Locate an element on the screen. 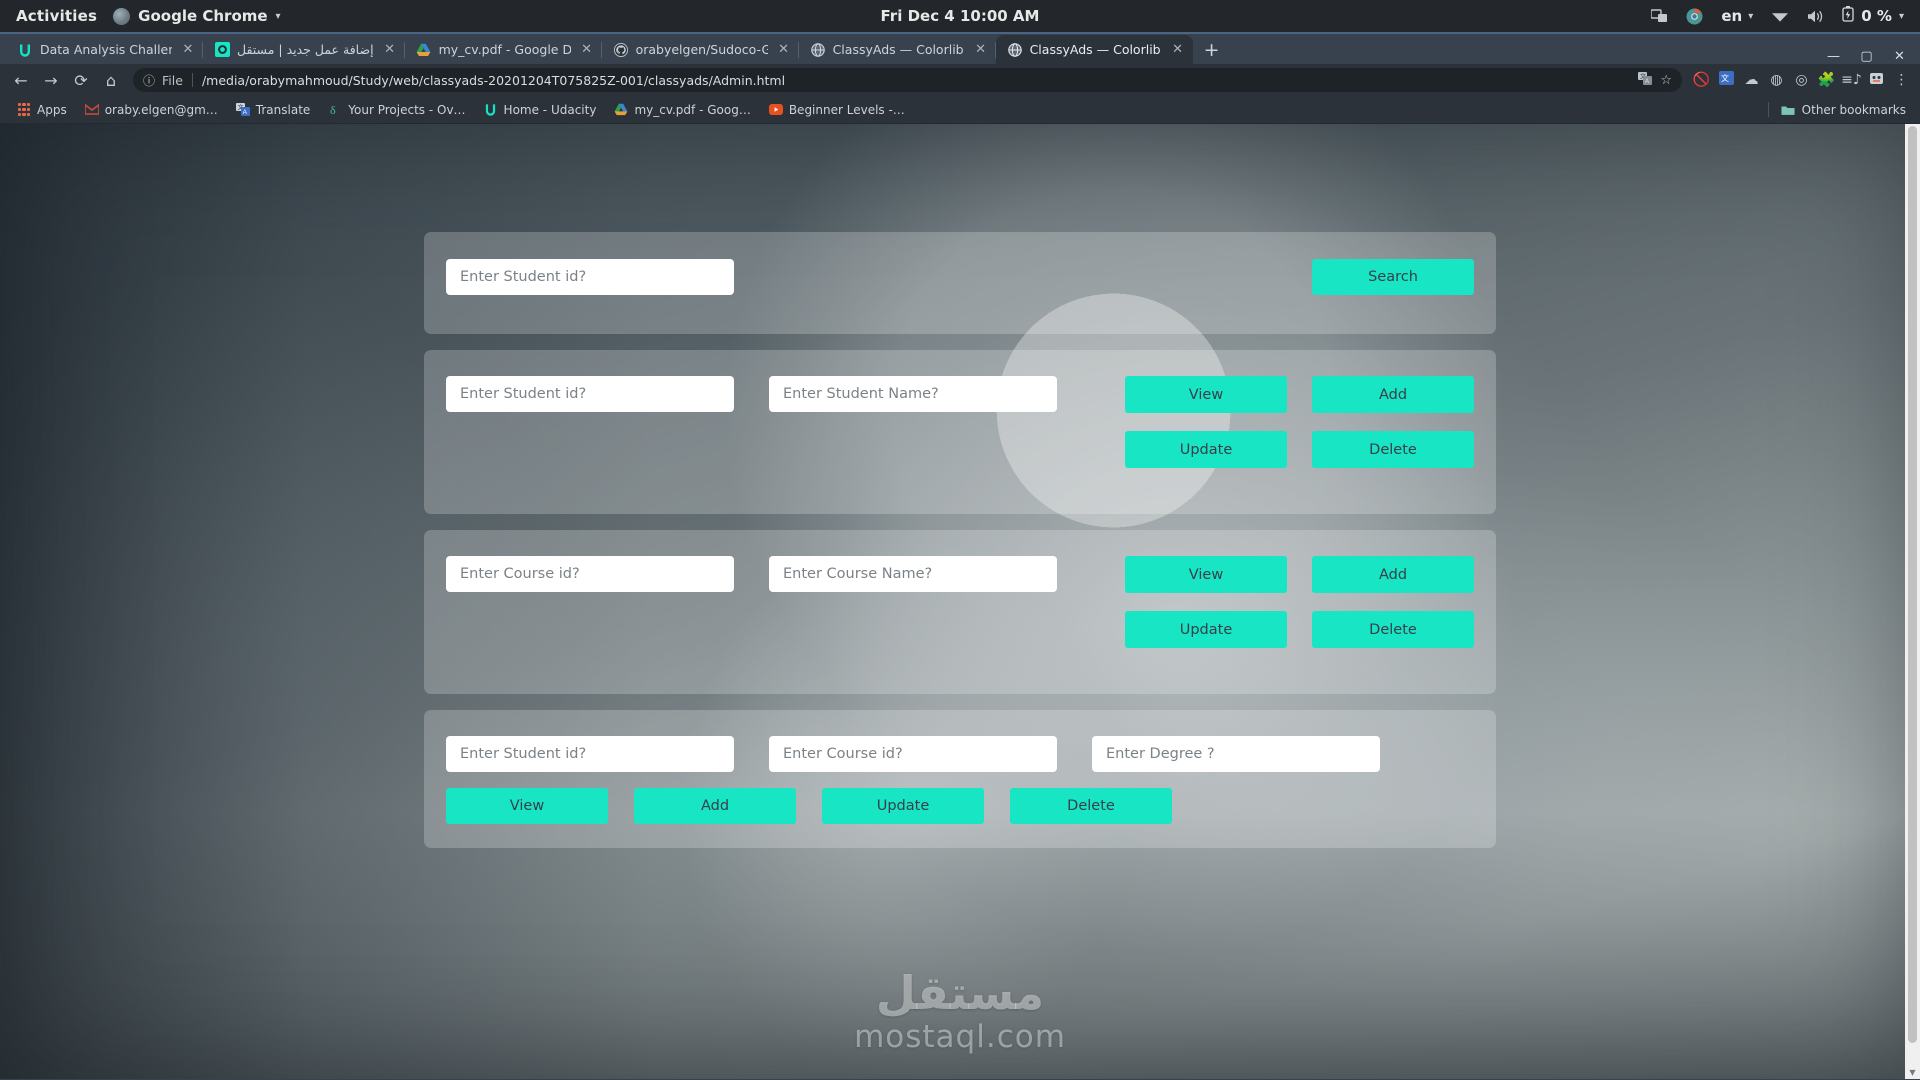 The image size is (1920, 1080). page-info-icon: ⓘ is located at coordinates (149, 80).